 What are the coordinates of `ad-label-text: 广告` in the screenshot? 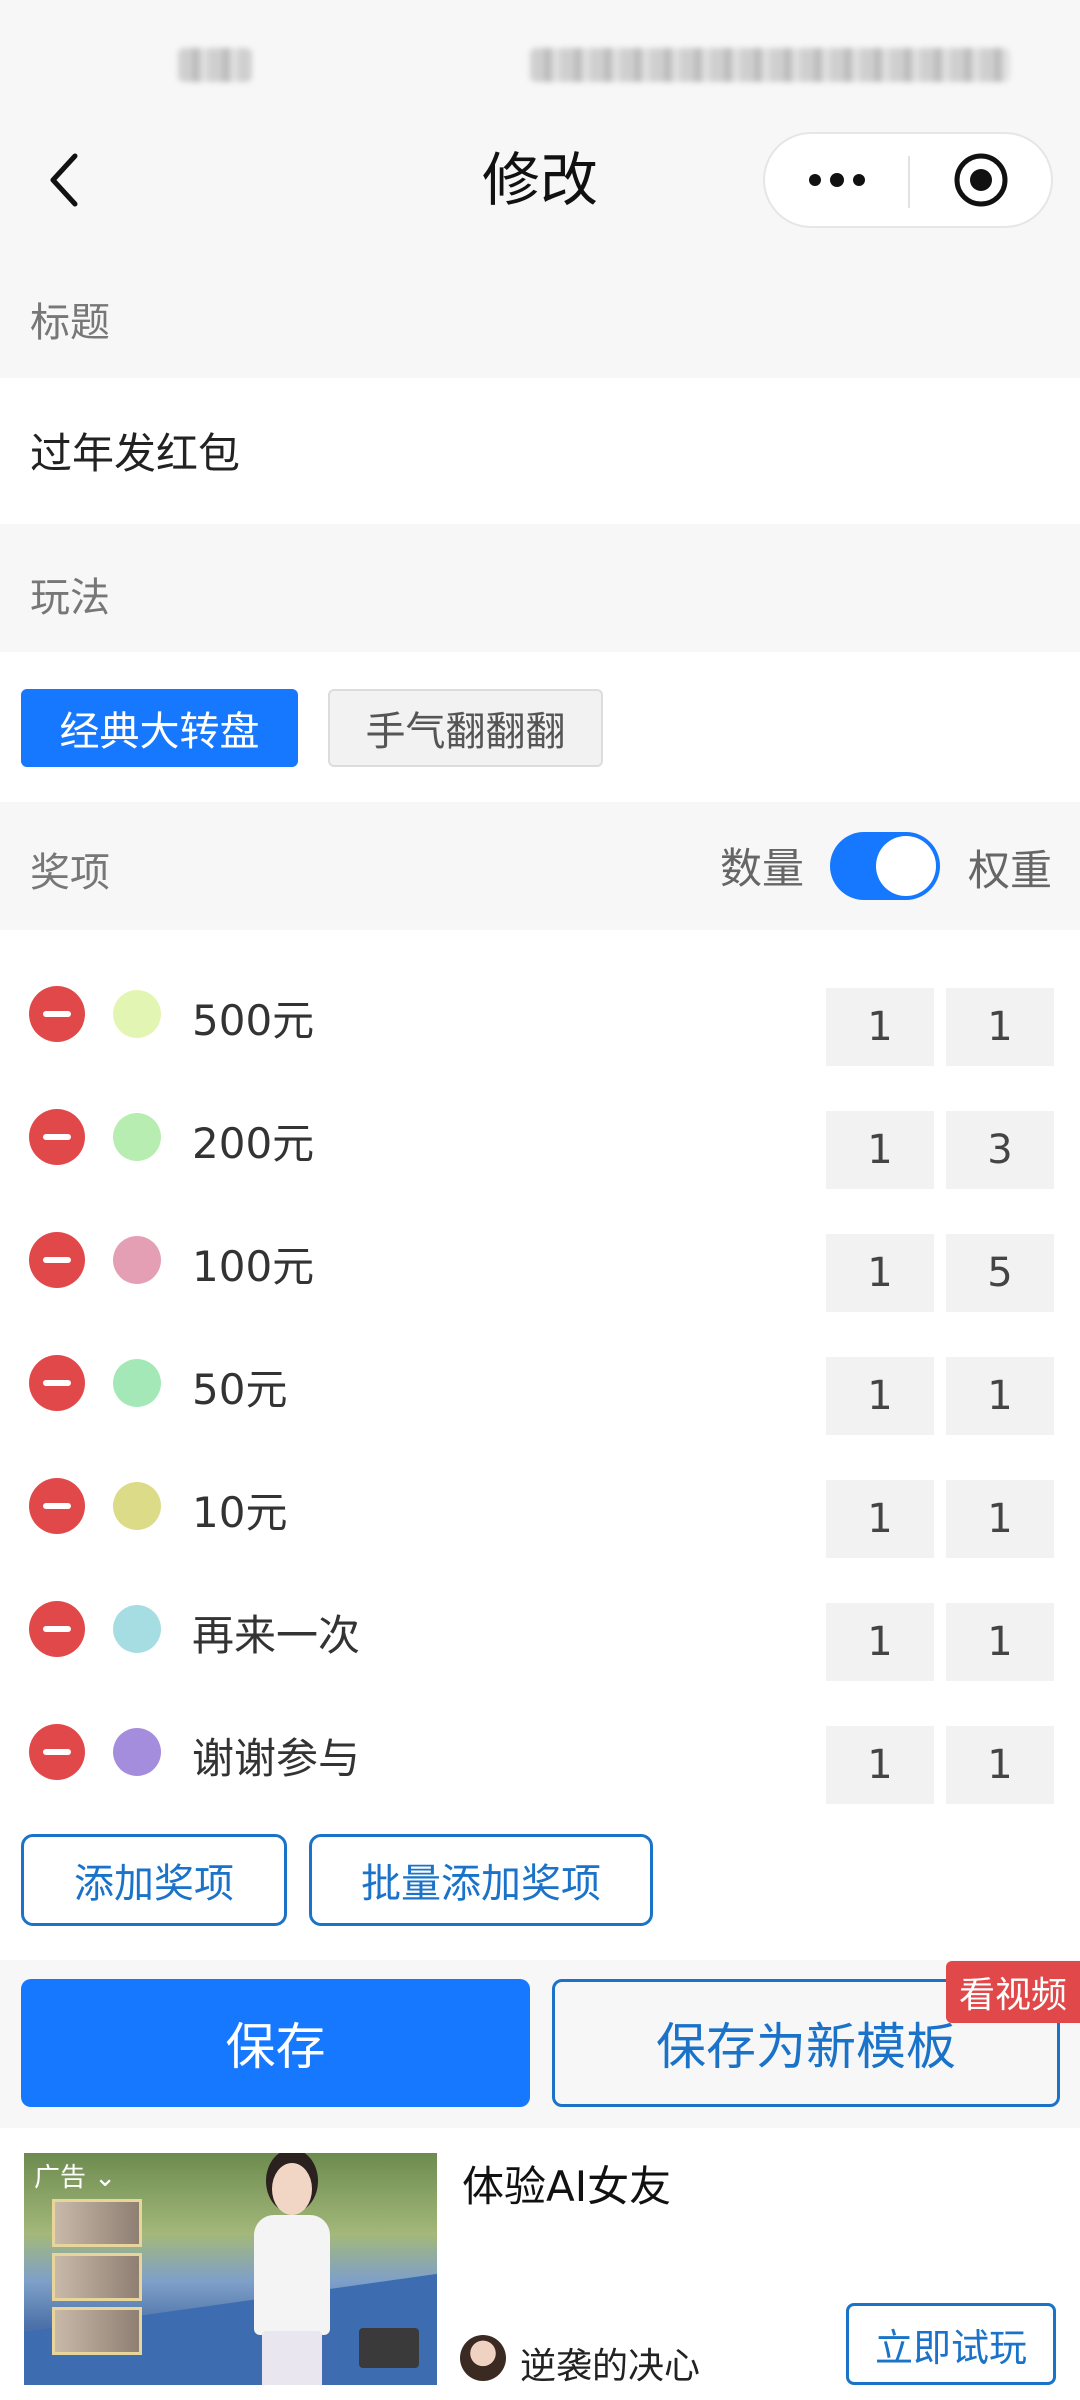 It's located at (60, 2178).